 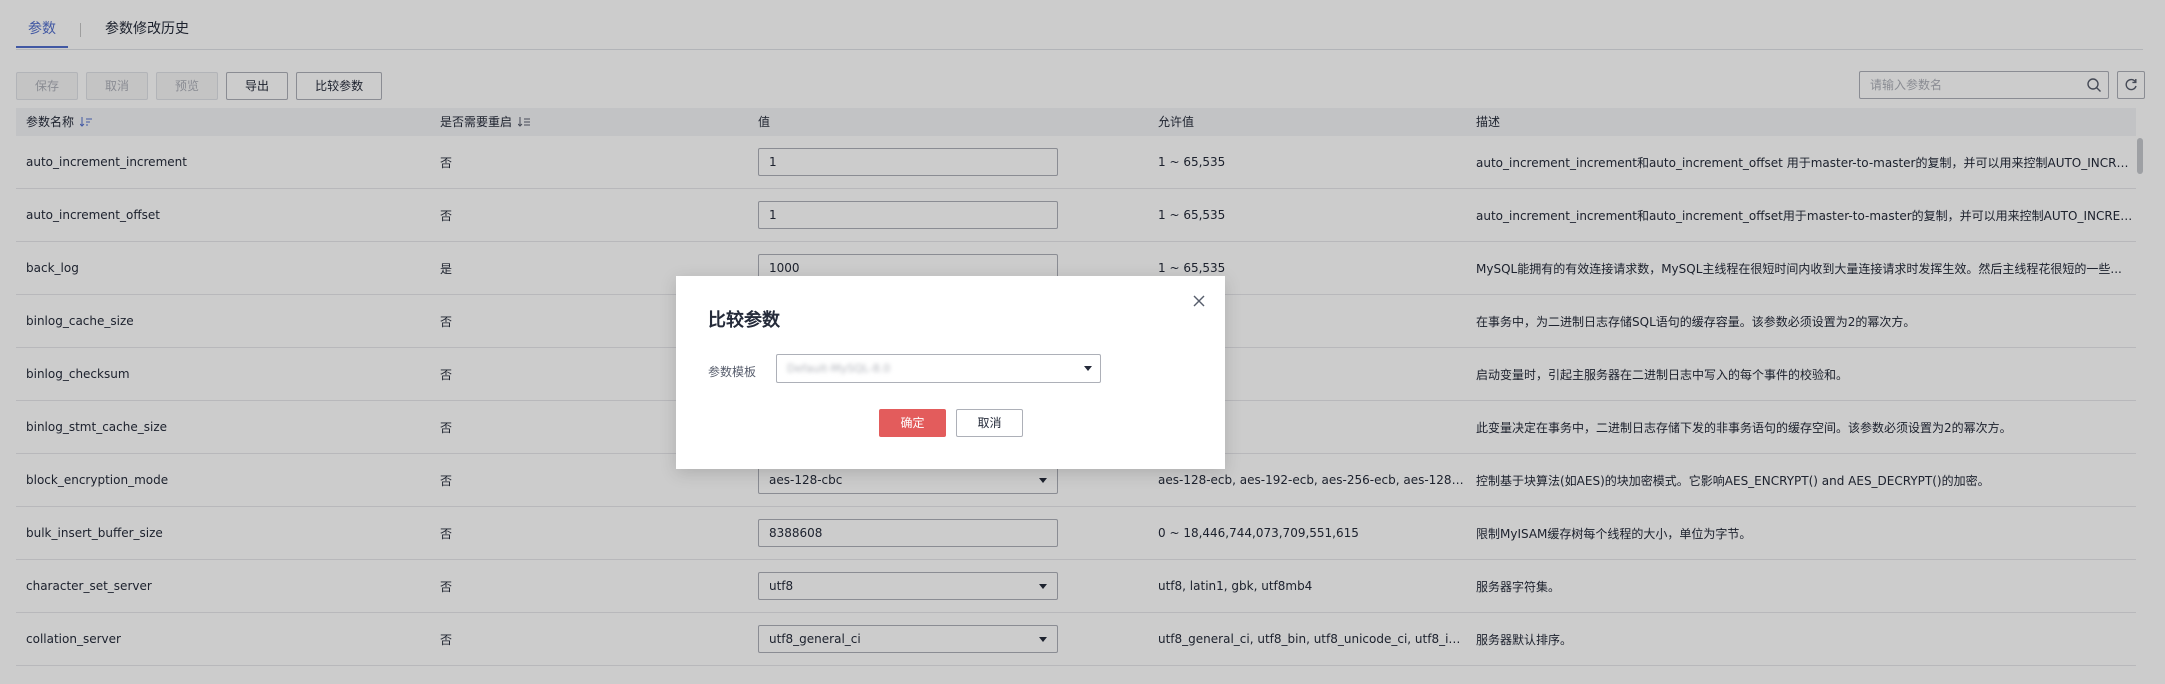 I want to click on template-select: Default-MySQL-8.0, so click(x=938, y=368).